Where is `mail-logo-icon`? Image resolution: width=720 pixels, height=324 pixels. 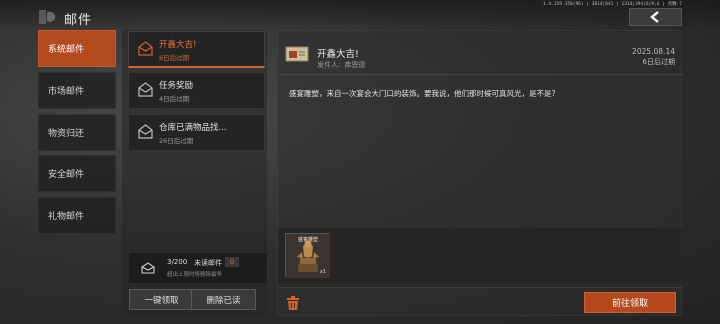 mail-logo-icon is located at coordinates (47, 17).